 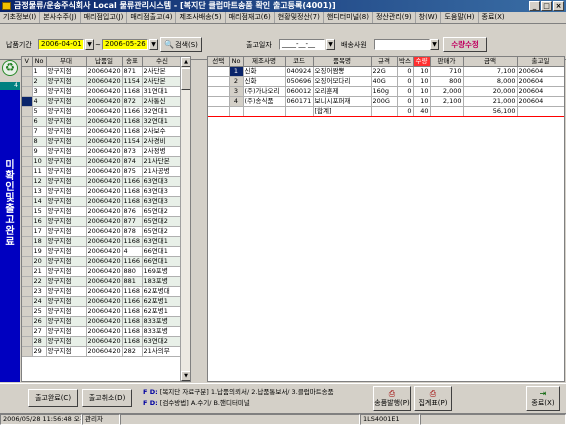 I want to click on table-cell: 200G, so click(x=384, y=102).